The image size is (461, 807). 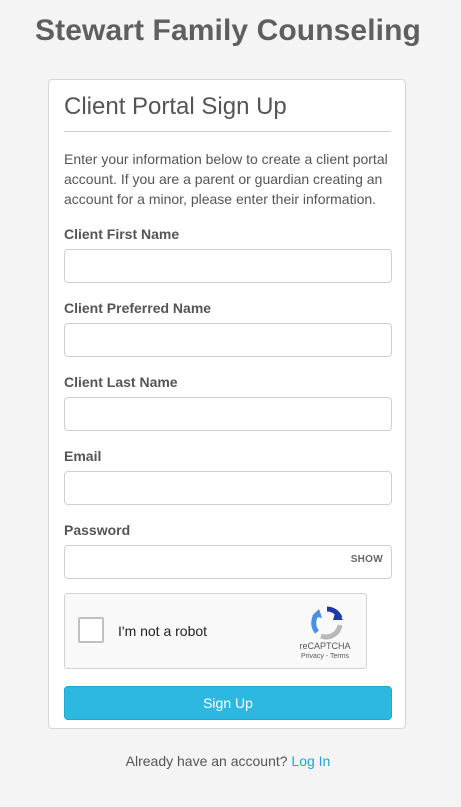 I want to click on first-name-label: Client First Name, so click(x=122, y=234).